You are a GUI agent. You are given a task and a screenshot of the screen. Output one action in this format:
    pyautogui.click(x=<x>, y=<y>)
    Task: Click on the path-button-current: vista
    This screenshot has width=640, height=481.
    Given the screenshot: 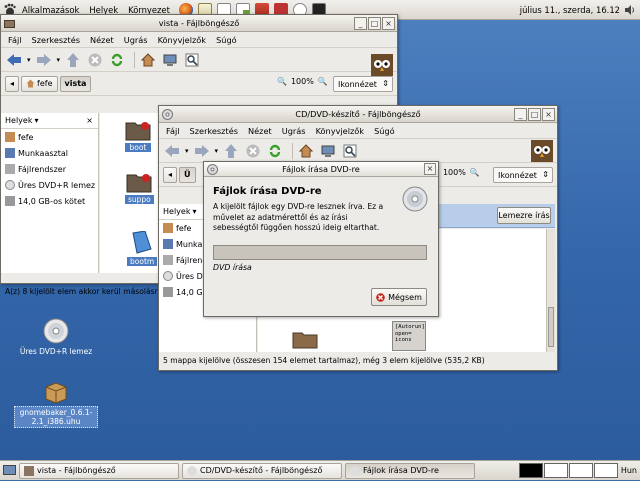 What is the action you would take?
    pyautogui.click(x=75, y=83)
    